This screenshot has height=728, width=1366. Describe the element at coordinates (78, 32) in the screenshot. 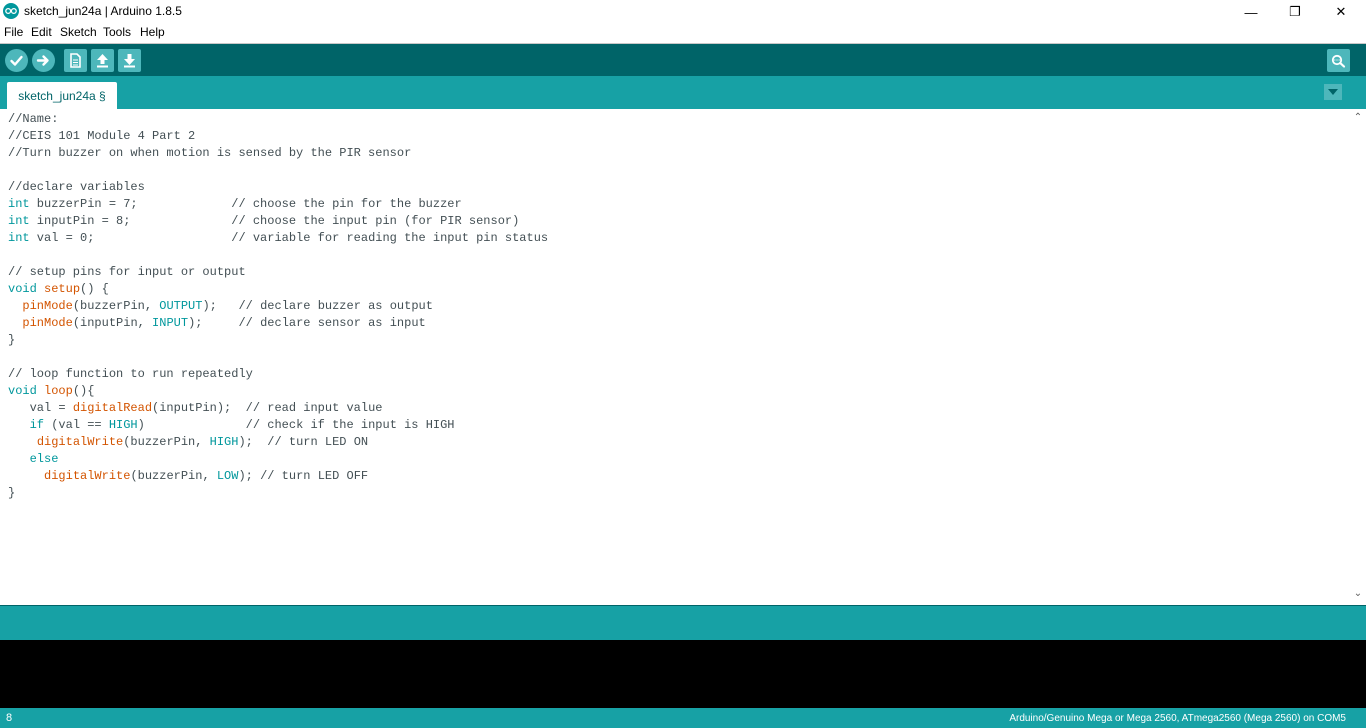

I see `menu-sketch: Sketch` at that location.